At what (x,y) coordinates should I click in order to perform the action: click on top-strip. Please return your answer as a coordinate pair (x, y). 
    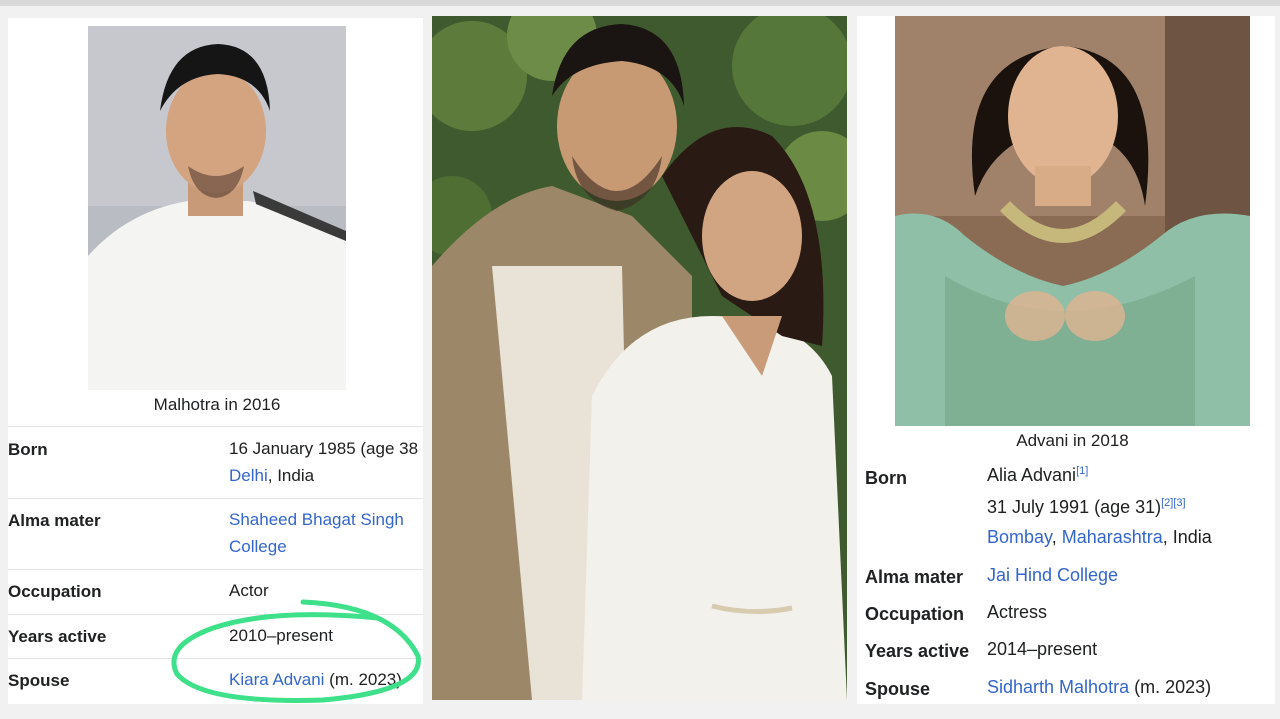
    Looking at the image, I should click on (640, 3).